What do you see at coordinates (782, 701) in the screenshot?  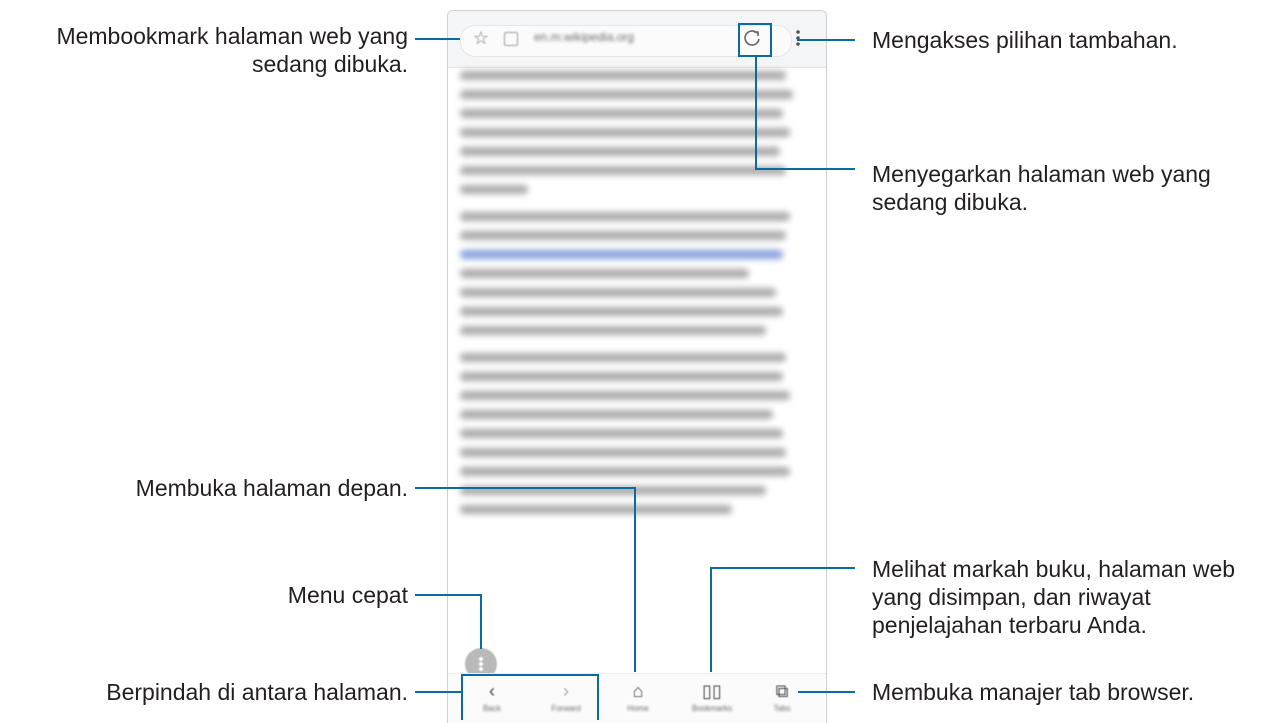 I see `tabs-button: ⧉ Tabs` at bounding box center [782, 701].